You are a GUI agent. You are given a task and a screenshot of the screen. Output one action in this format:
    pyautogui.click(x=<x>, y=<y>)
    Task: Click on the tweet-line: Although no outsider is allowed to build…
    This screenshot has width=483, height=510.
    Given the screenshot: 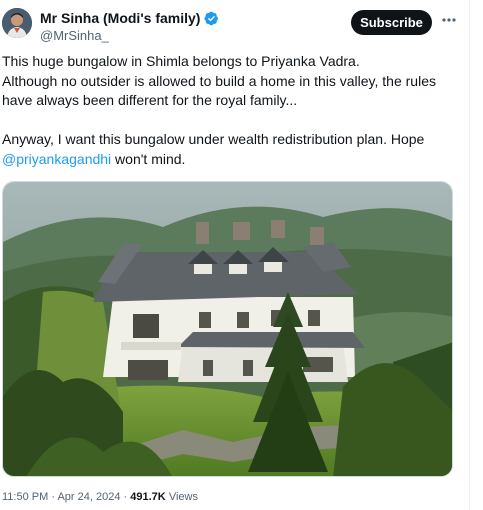 What is the action you would take?
    pyautogui.click(x=219, y=90)
    